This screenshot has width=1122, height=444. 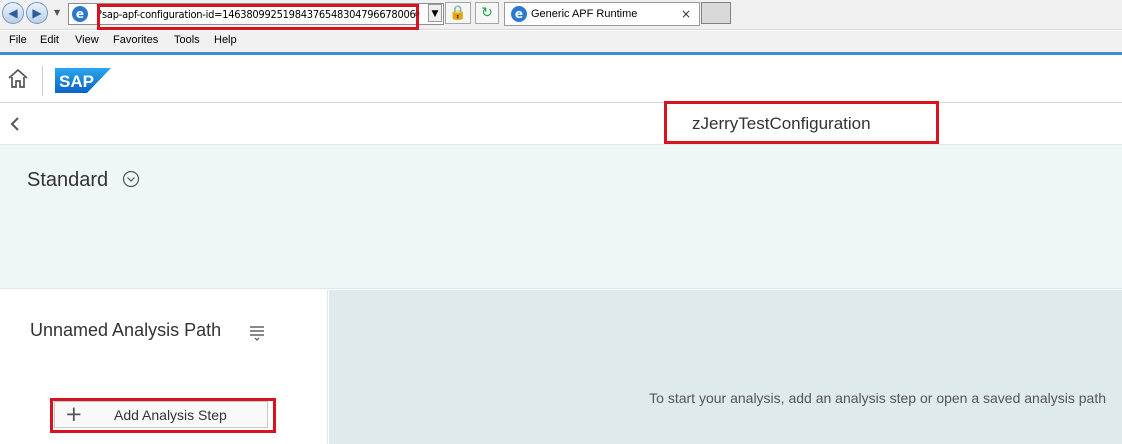 What do you see at coordinates (487, 13) in the screenshot?
I see `refresh-icon: ↻` at bounding box center [487, 13].